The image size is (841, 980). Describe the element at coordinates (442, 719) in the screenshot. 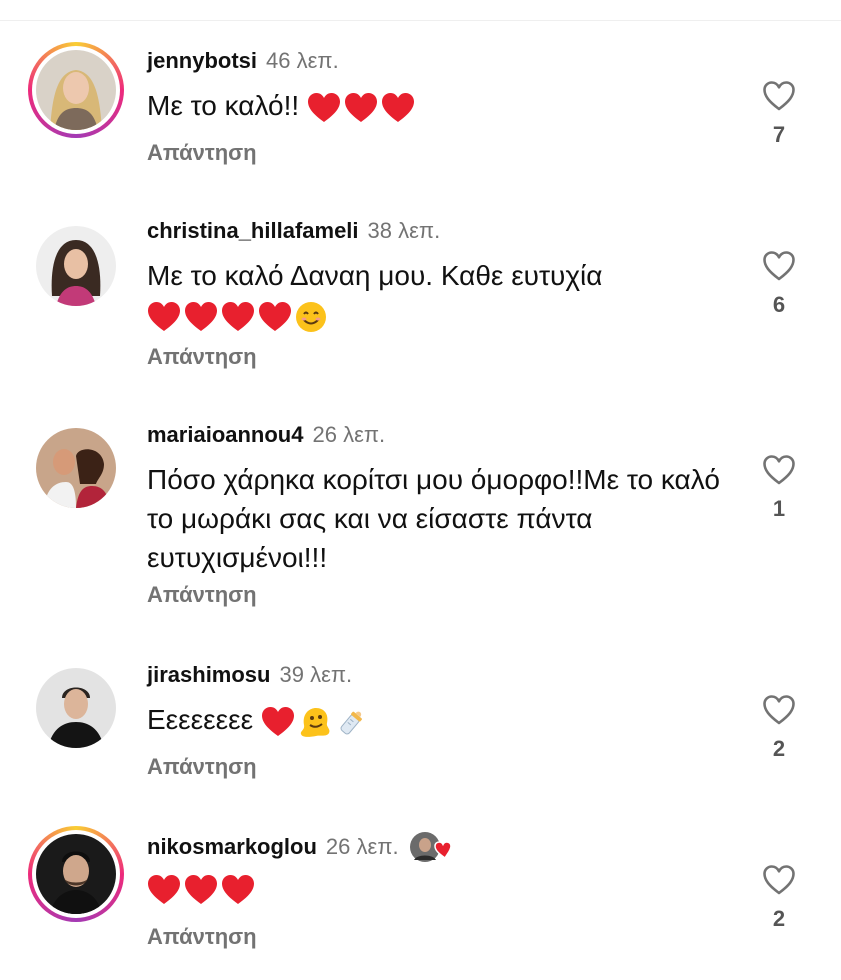

I see `comment-text: Εεεεεεεε` at that location.